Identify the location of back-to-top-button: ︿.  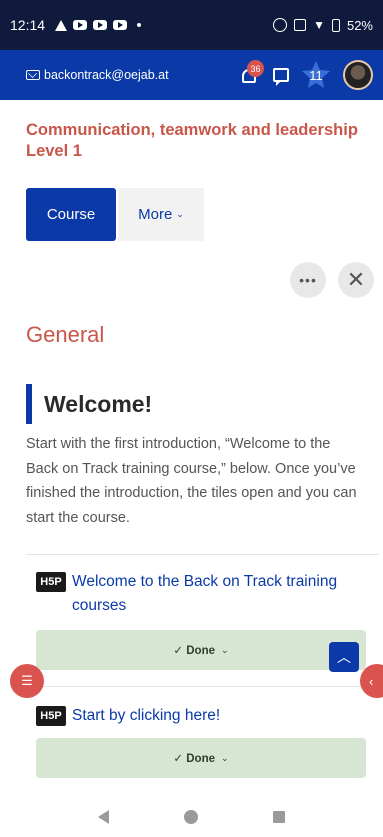
(344, 657).